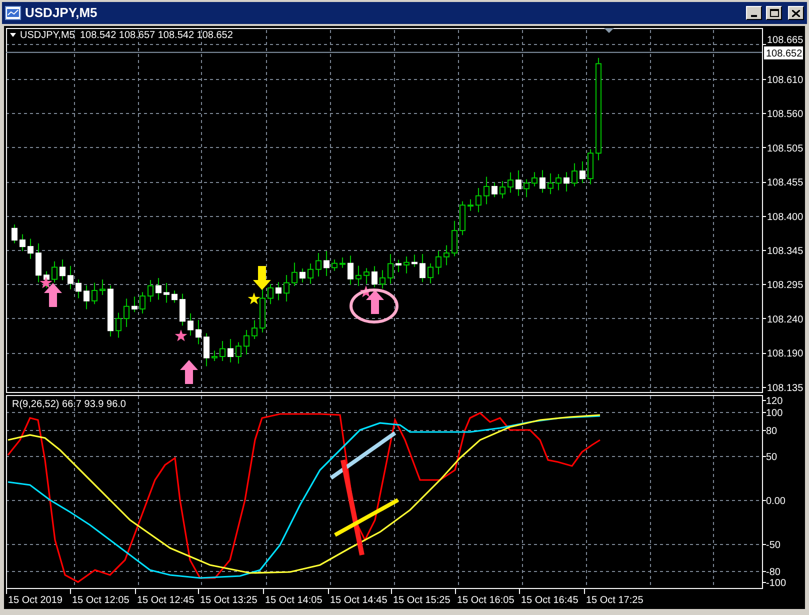 This screenshot has height=615, width=809. I want to click on indicator-scale-label: 0.00, so click(776, 501).